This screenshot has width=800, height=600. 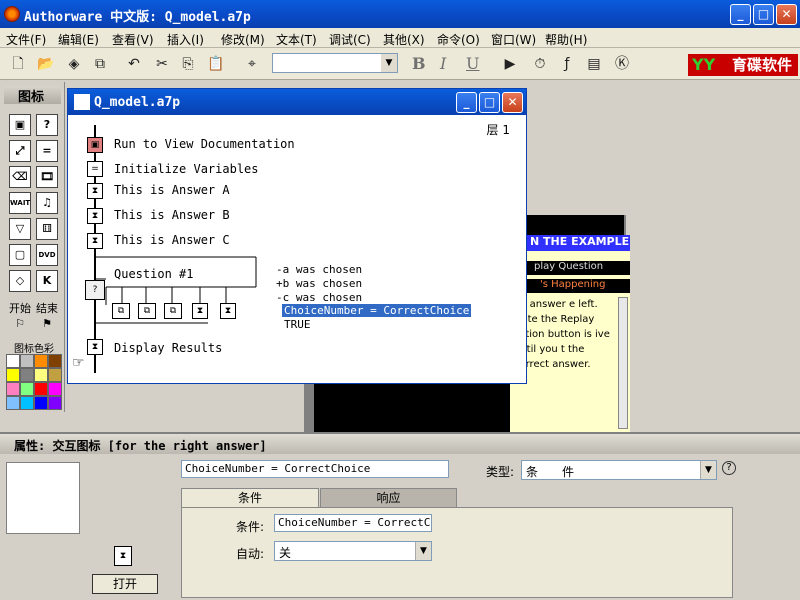 I want to click on auto-select: 关 ▼, so click(x=353, y=551).